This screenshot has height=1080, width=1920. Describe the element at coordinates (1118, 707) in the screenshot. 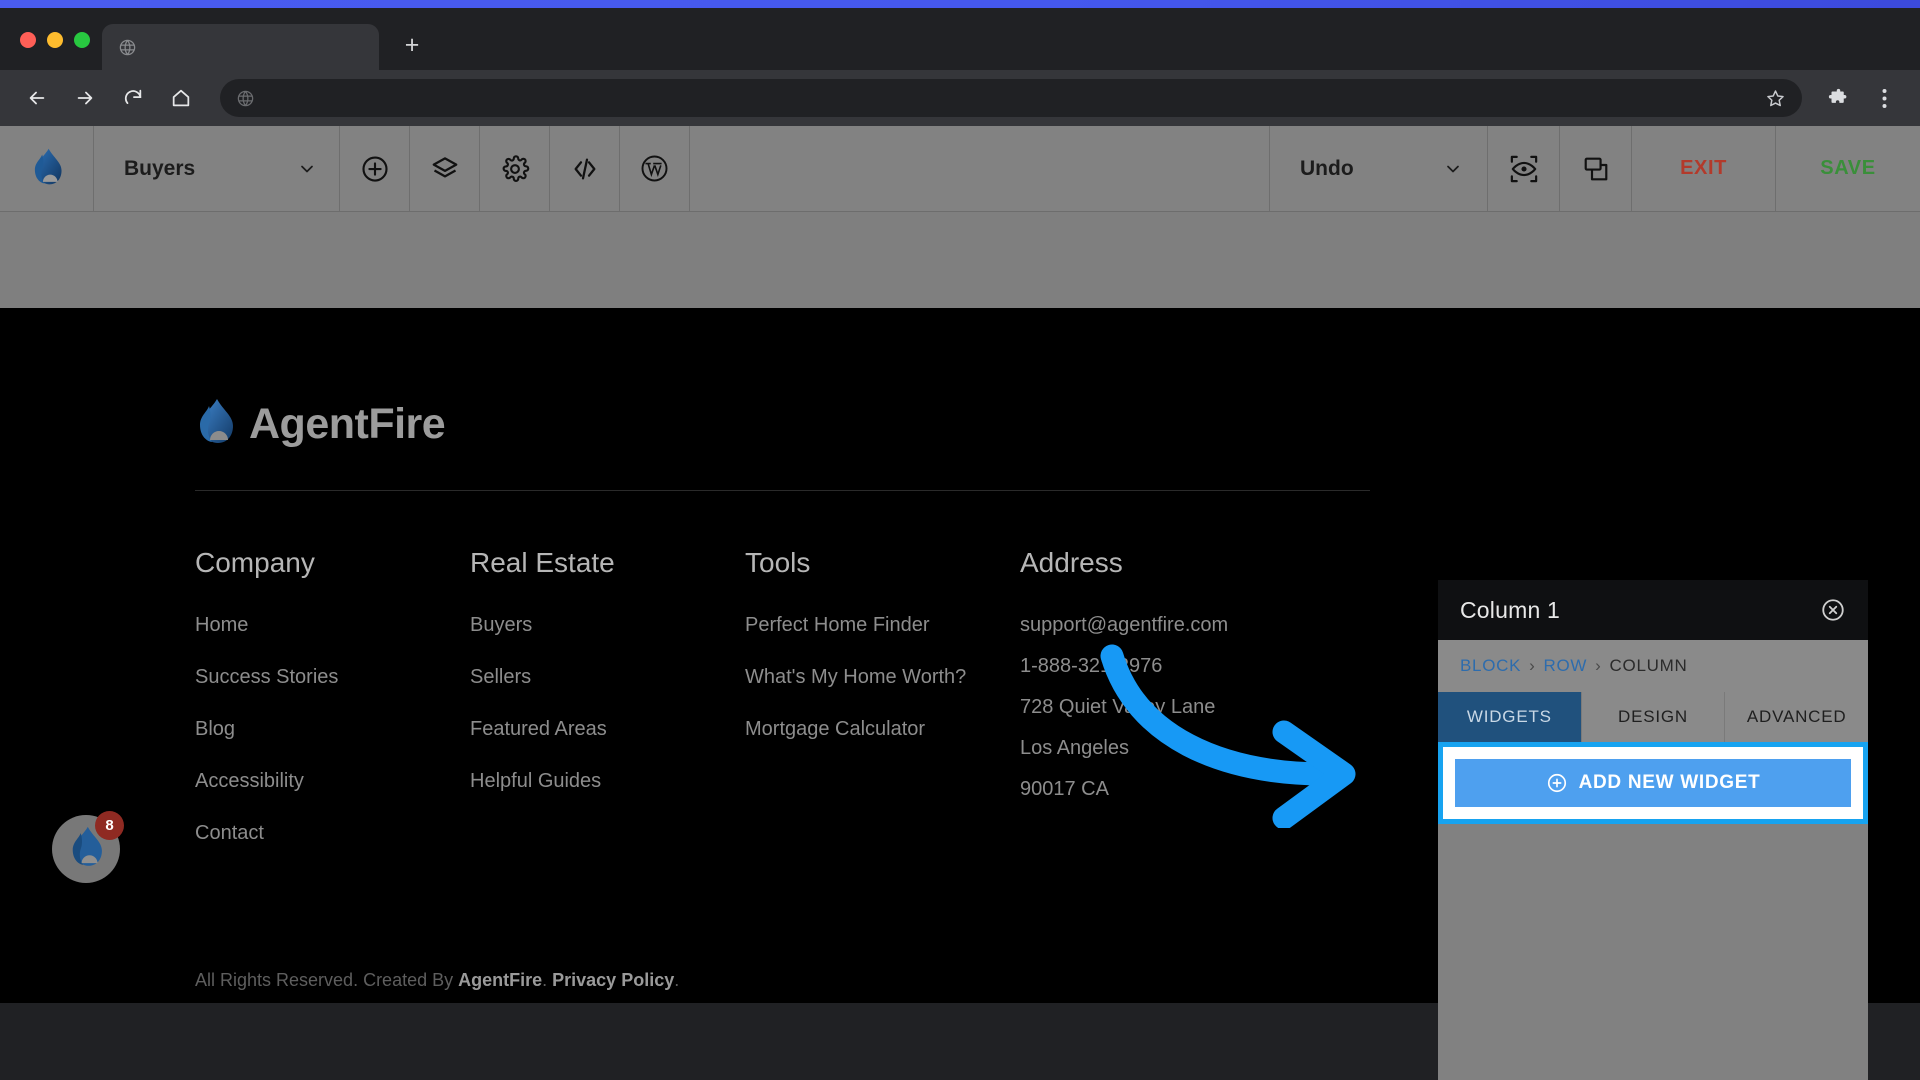

I see `footer-address-line: 728 Quiet Valley Lane` at that location.